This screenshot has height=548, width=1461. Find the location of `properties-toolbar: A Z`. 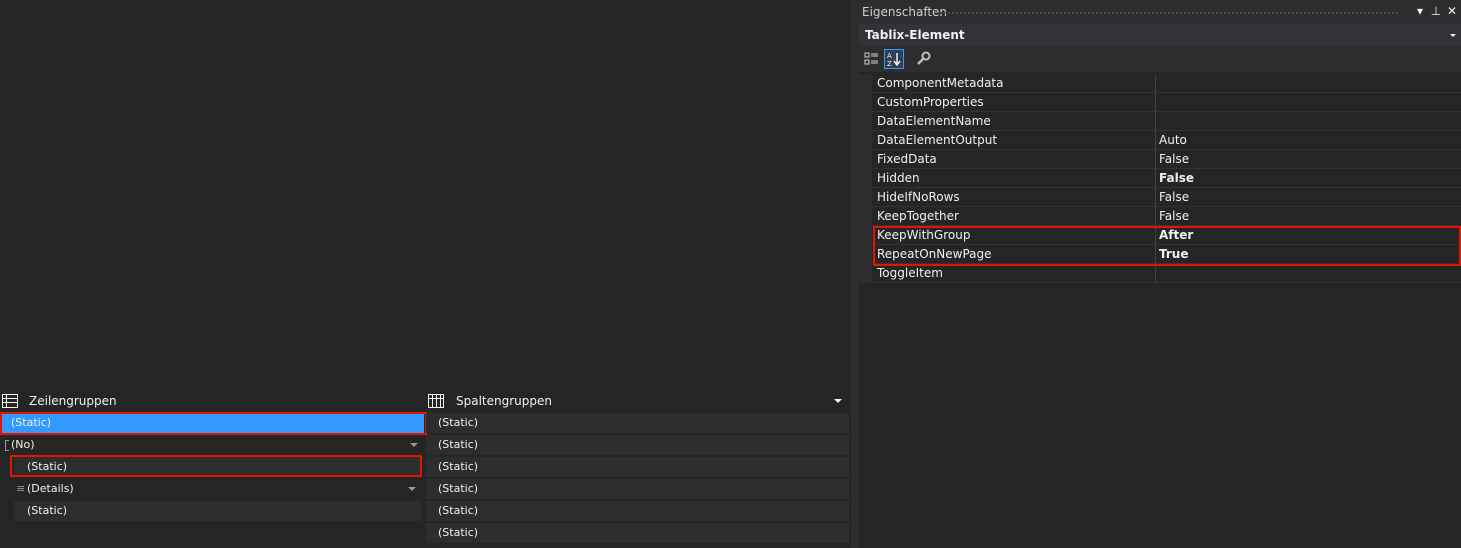

properties-toolbar: A Z is located at coordinates (1160, 59).